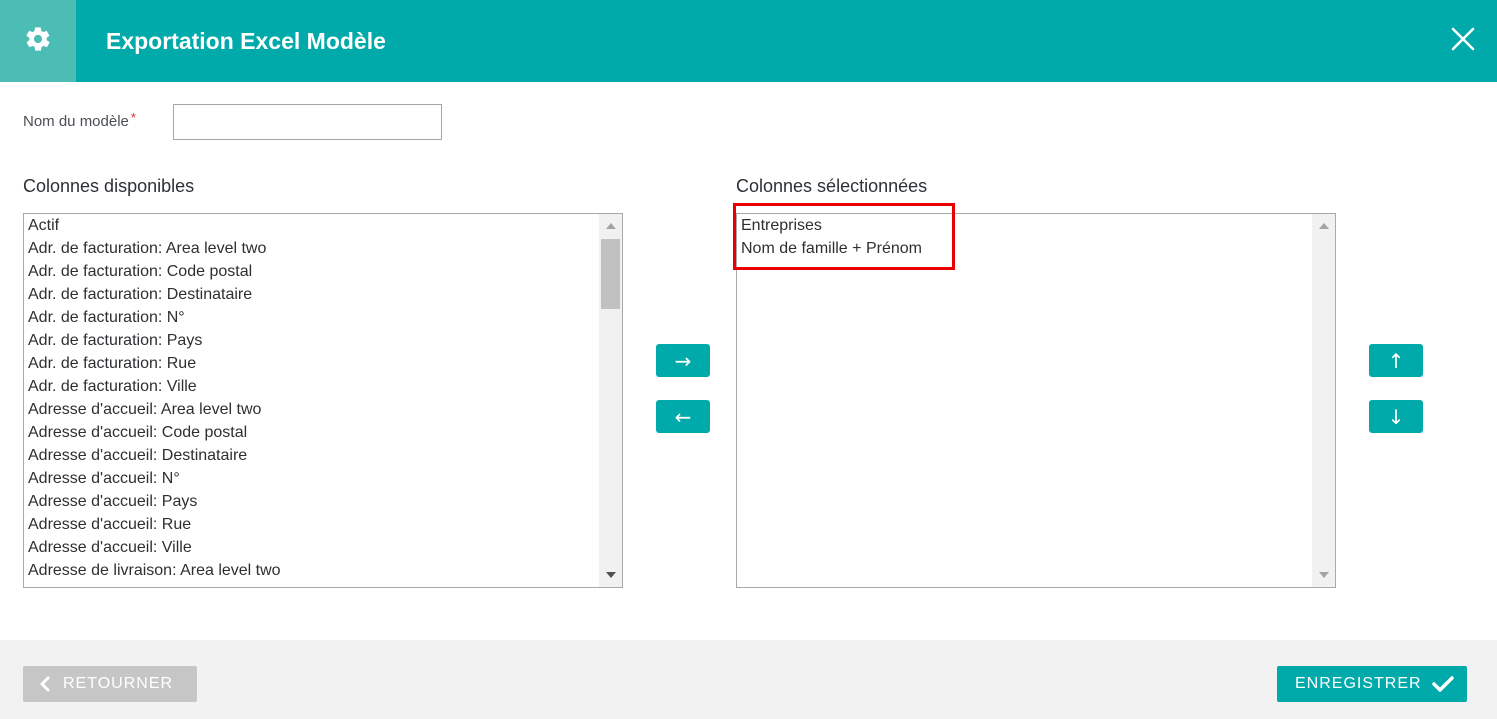  I want to click on add-column-button: →, so click(683, 360).